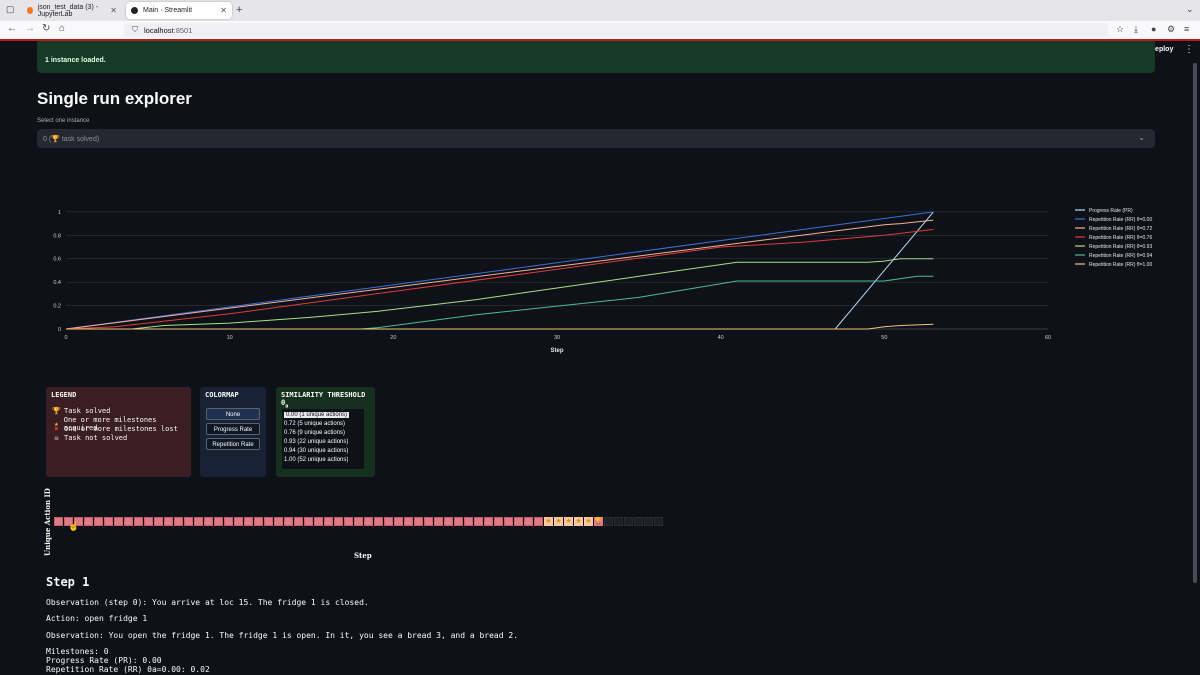  I want to click on extensions-icon: ⚙, so click(1171, 29).